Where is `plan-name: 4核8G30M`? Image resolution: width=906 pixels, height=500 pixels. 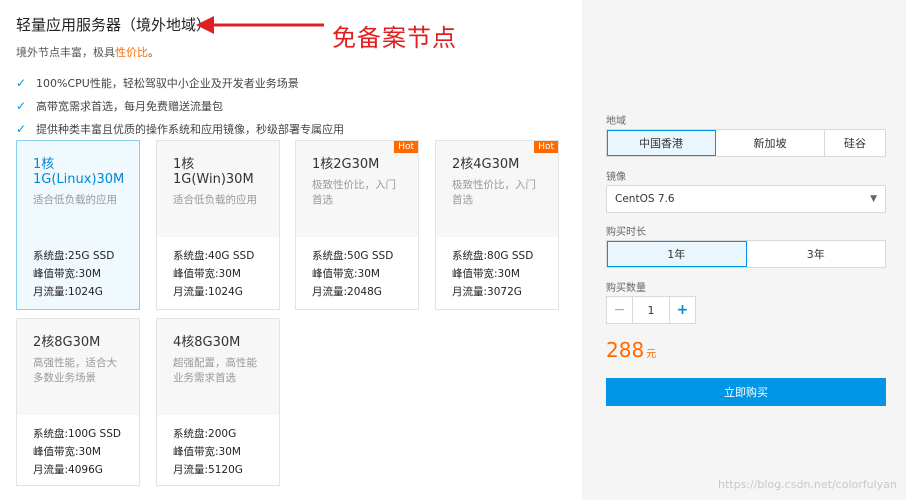
plan-name: 4核8G30M is located at coordinates (207, 342).